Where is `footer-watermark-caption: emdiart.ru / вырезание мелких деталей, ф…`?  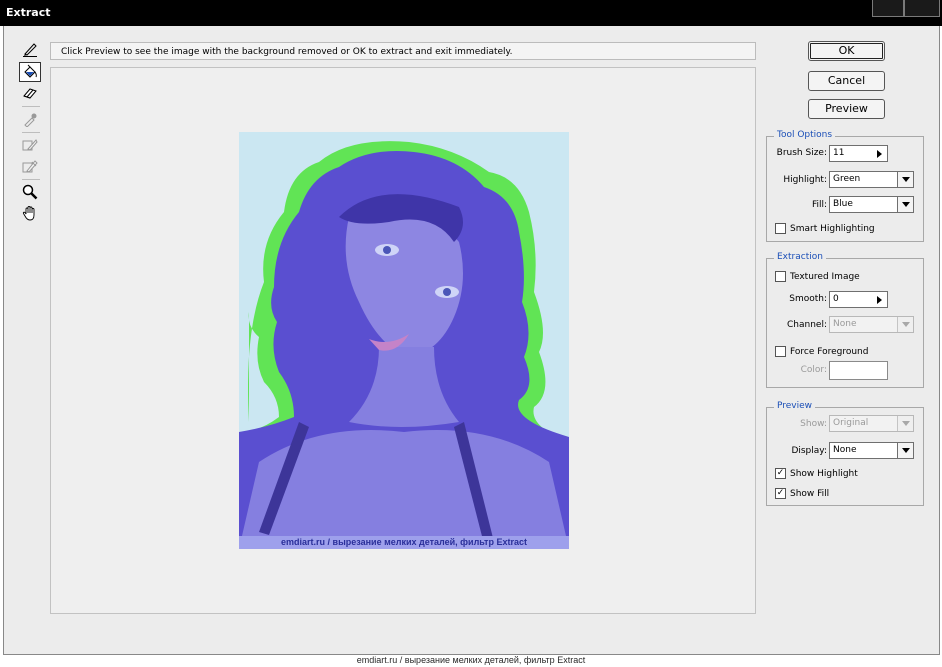
footer-watermark-caption: emdiart.ru / вырезание мелких деталей, ф… is located at coordinates (471, 660).